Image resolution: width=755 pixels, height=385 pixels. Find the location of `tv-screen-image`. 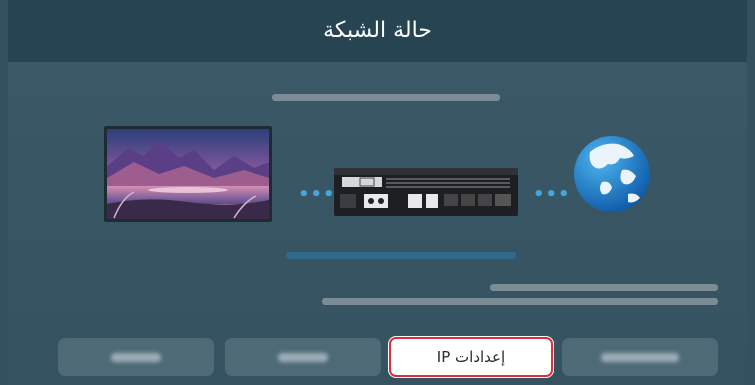

tv-screen-image is located at coordinates (188, 174).